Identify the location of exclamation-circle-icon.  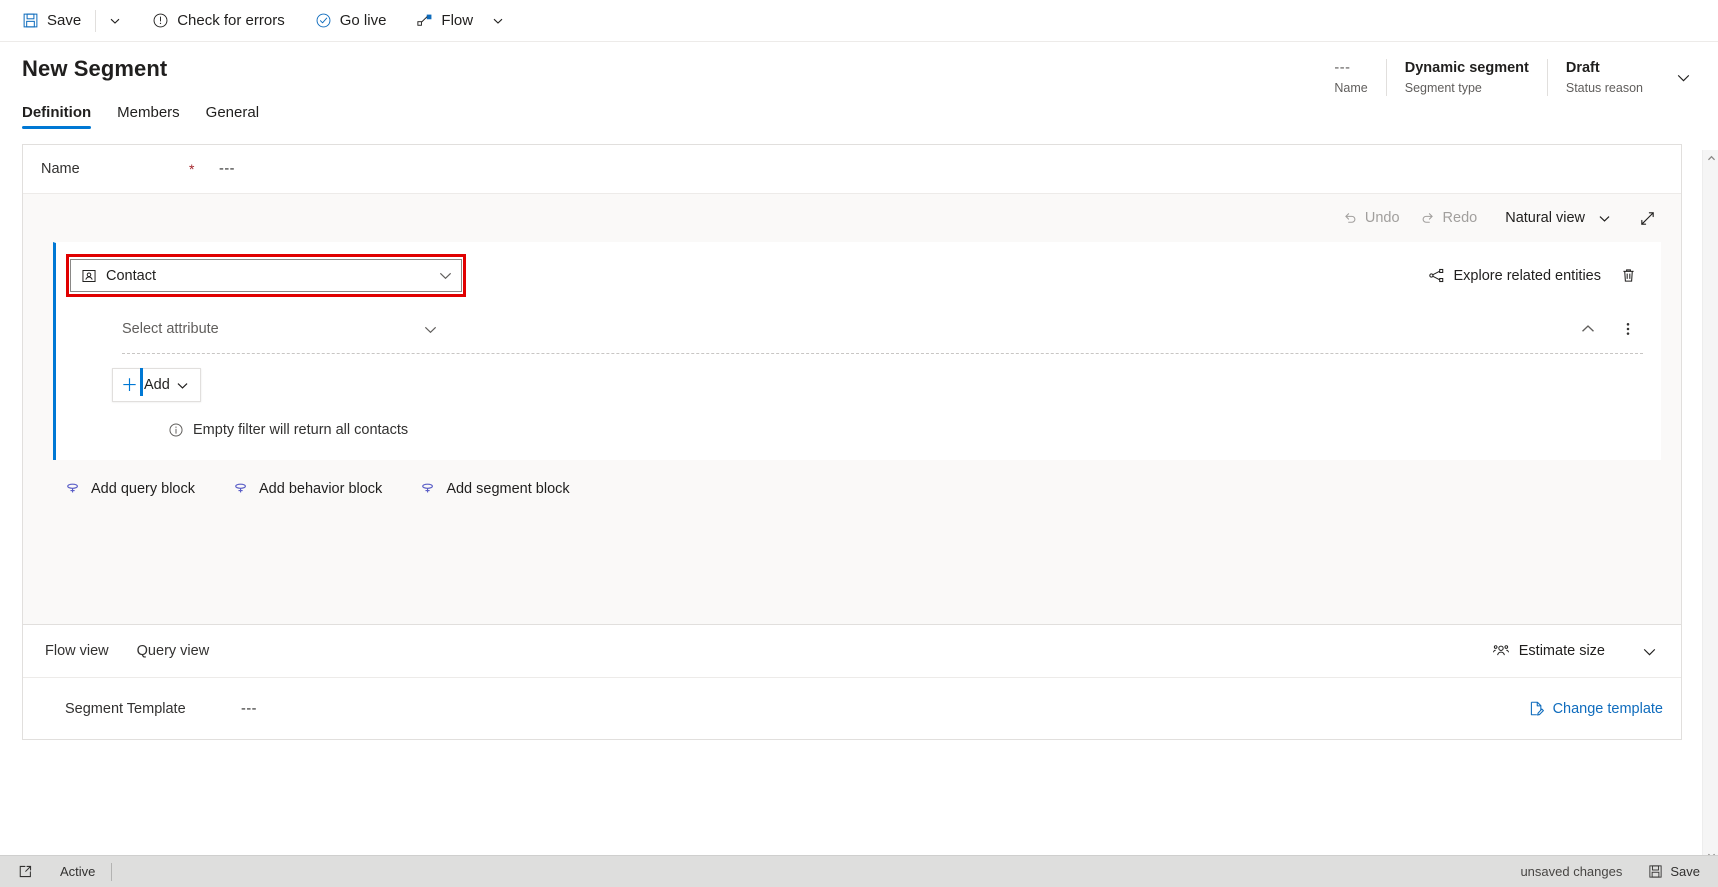
(160, 20).